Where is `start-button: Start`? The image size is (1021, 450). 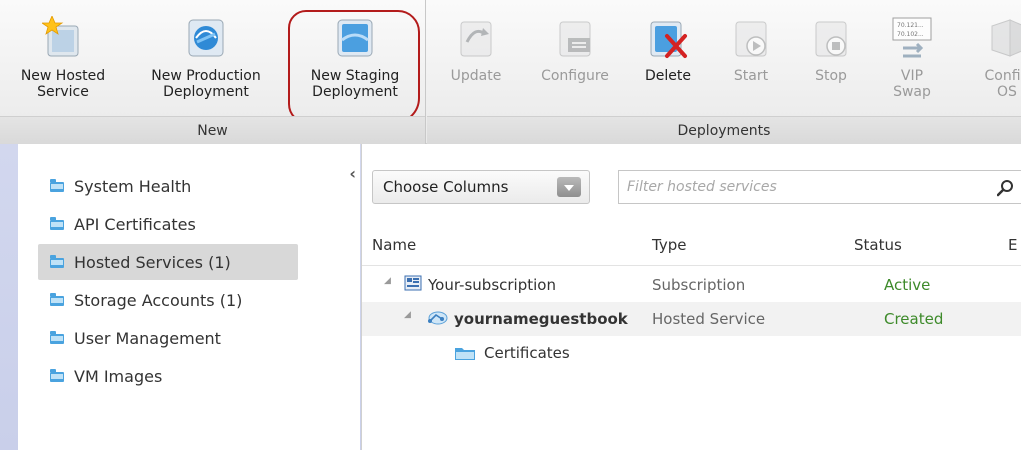
start-button: Start is located at coordinates (751, 60).